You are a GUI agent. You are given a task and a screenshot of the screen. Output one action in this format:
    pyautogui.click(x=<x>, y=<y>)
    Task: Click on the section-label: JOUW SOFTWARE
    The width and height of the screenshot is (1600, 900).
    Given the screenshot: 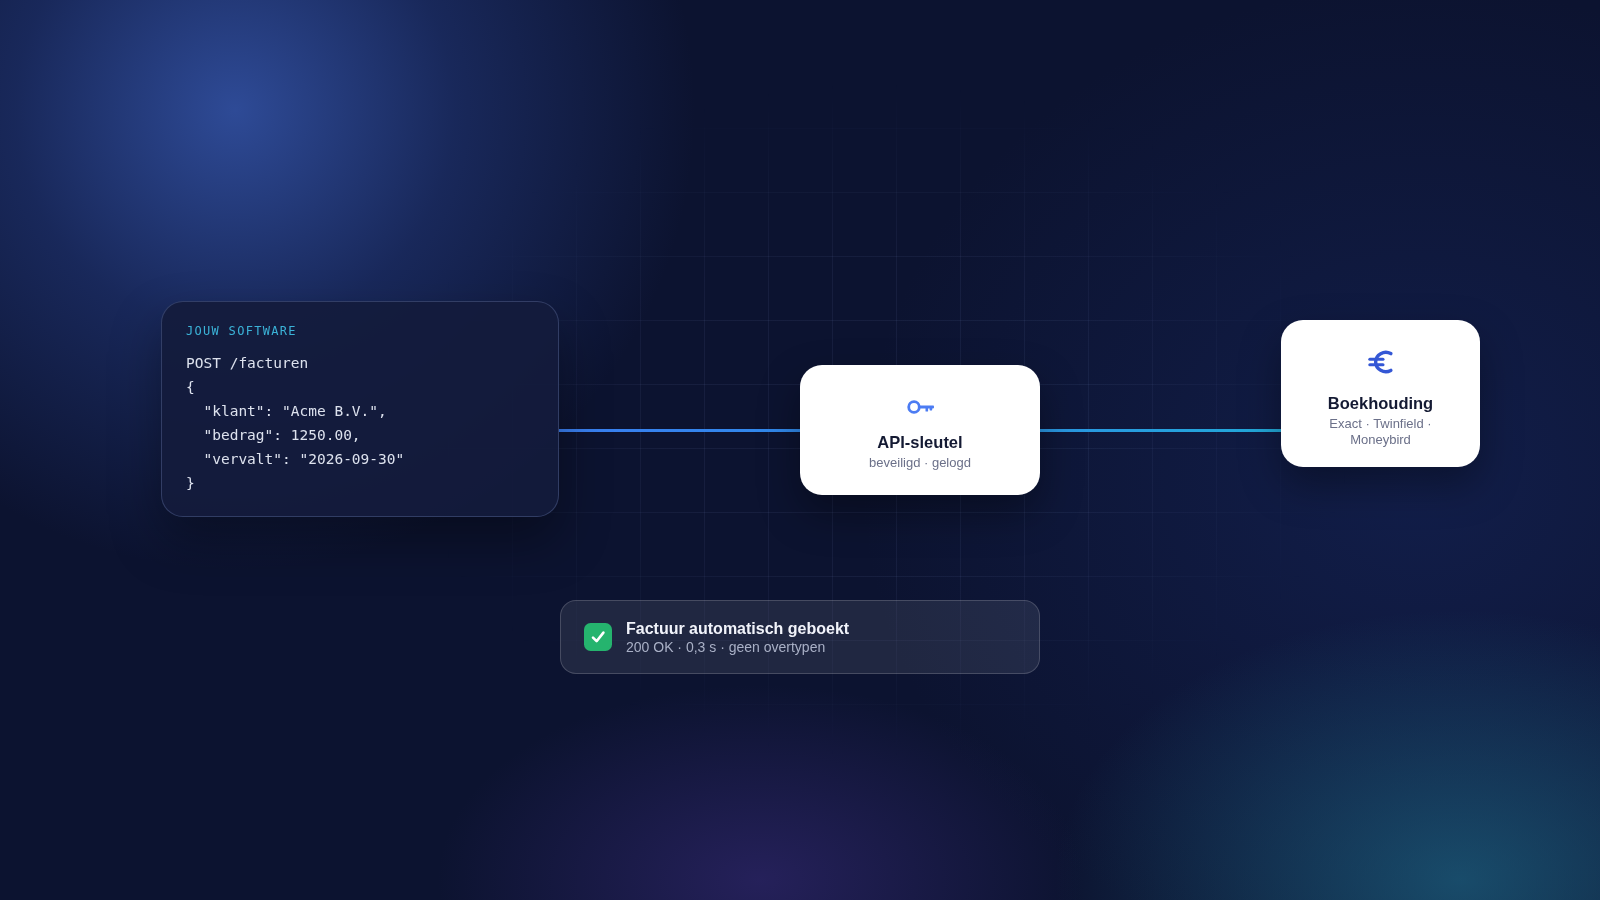 What is the action you would take?
    pyautogui.click(x=241, y=331)
    